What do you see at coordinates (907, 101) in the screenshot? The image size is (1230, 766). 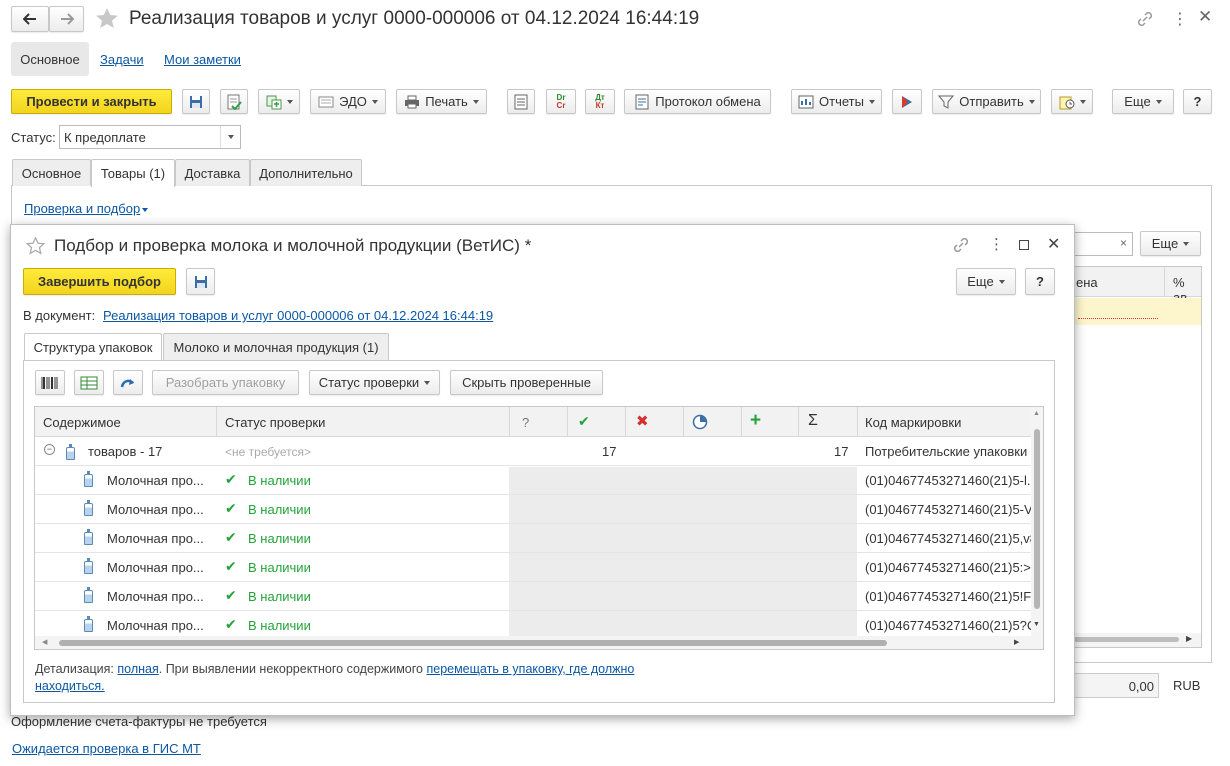 I see `flag-button` at bounding box center [907, 101].